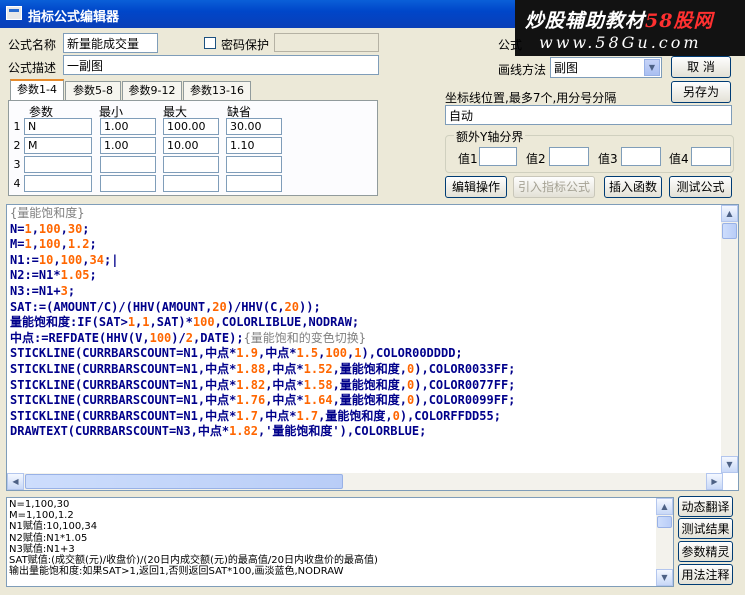  I want to click on code-token: ),COLOR0099FF;, so click(465, 400).